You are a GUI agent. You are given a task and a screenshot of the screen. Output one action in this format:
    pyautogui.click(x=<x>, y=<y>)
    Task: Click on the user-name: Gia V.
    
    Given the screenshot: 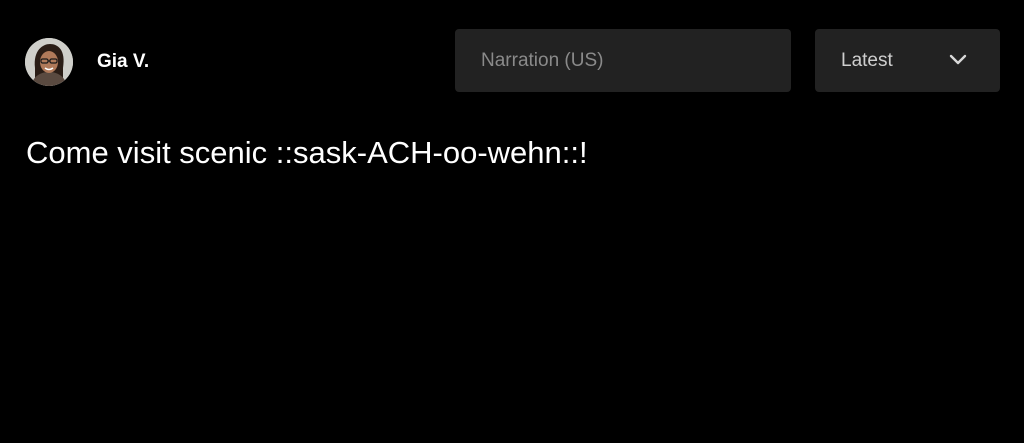 What is the action you would take?
    pyautogui.click(x=123, y=61)
    